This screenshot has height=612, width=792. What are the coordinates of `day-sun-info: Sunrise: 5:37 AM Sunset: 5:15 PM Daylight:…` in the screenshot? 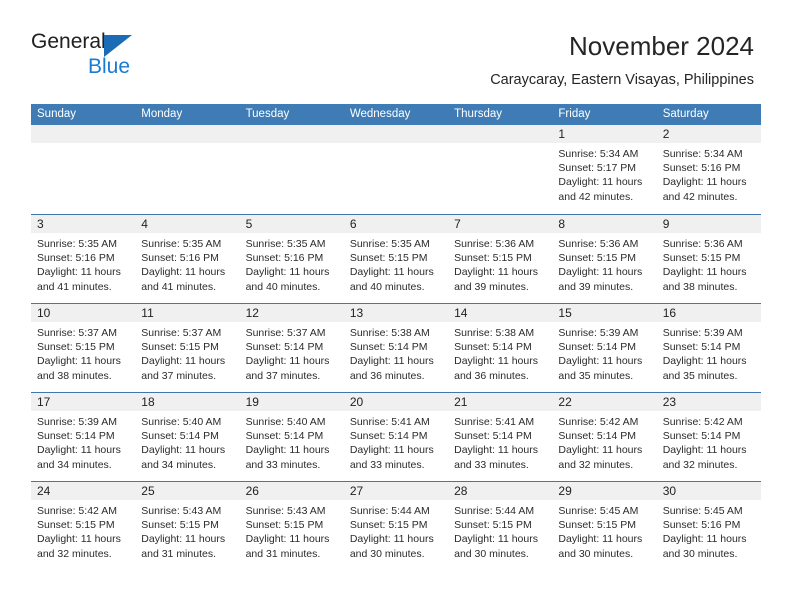 It's located at (187, 352).